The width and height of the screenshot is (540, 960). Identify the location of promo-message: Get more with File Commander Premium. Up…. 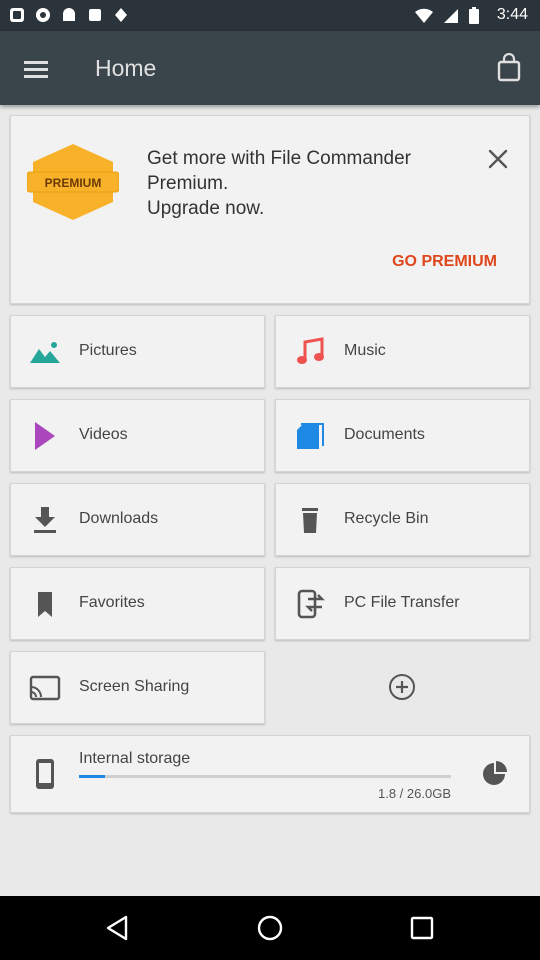
(302, 183).